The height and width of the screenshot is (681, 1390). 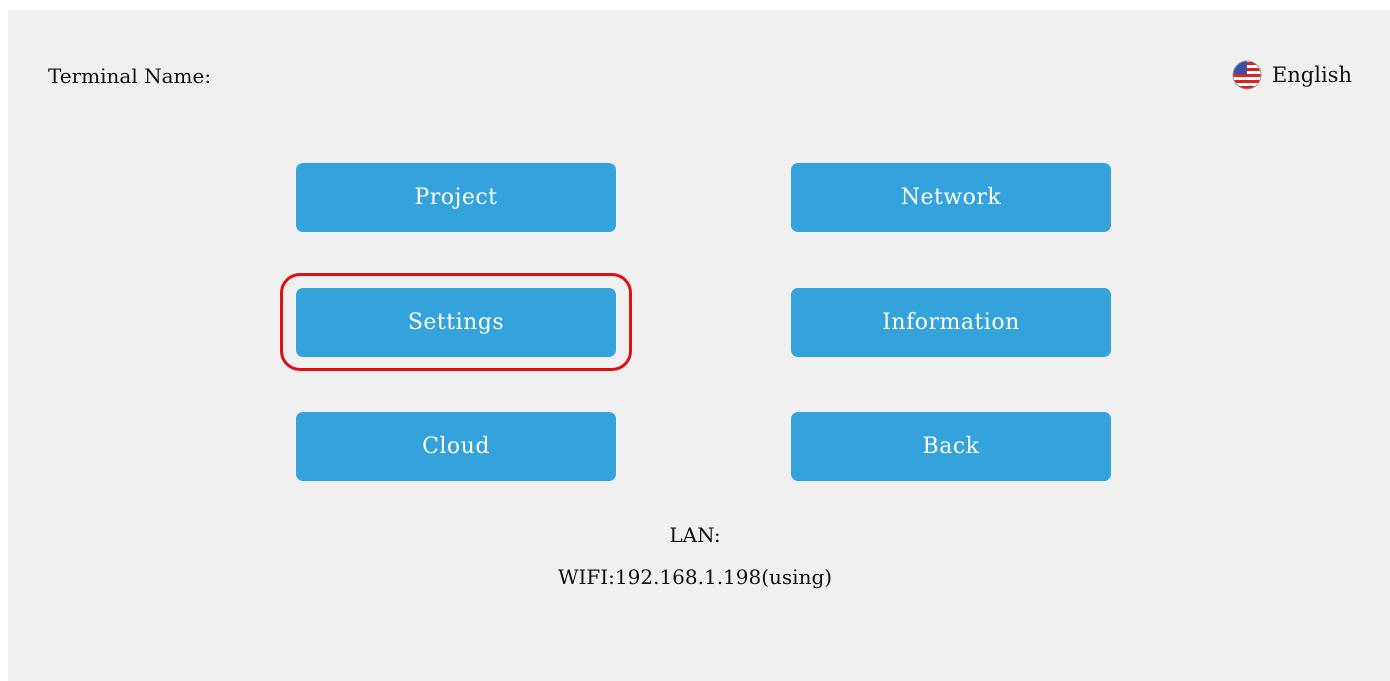 I want to click on information-button: Information, so click(x=951, y=322).